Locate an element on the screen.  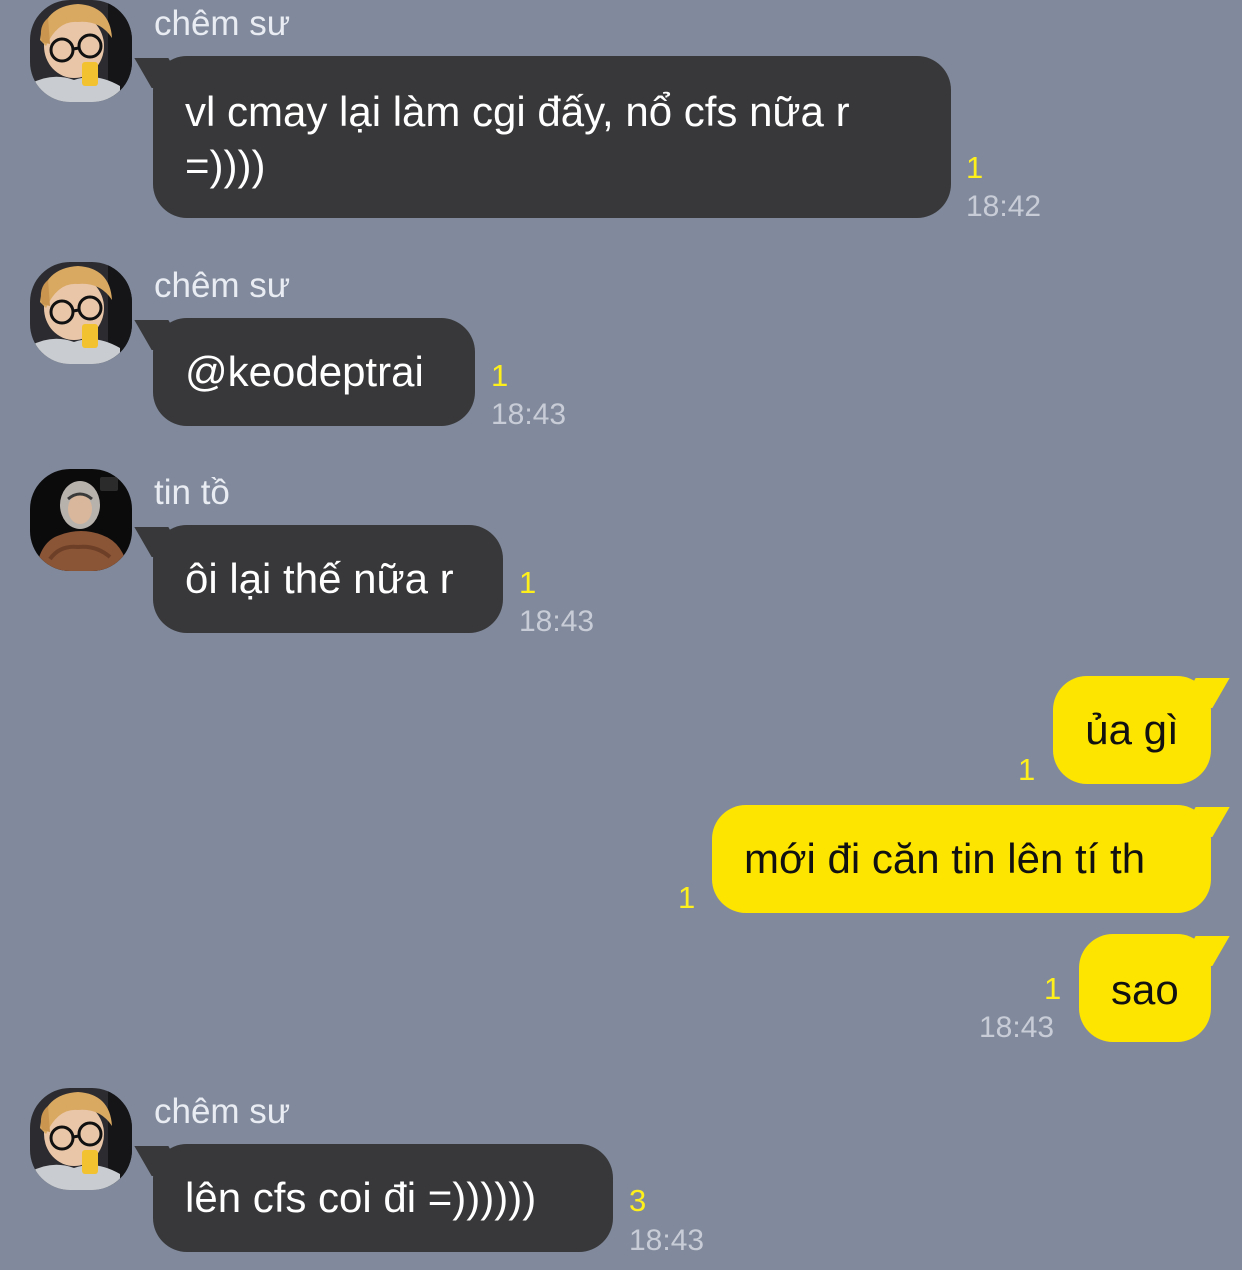
message-bubble: lên cfs coi đi =)))))) is located at coordinates (383, 1198).